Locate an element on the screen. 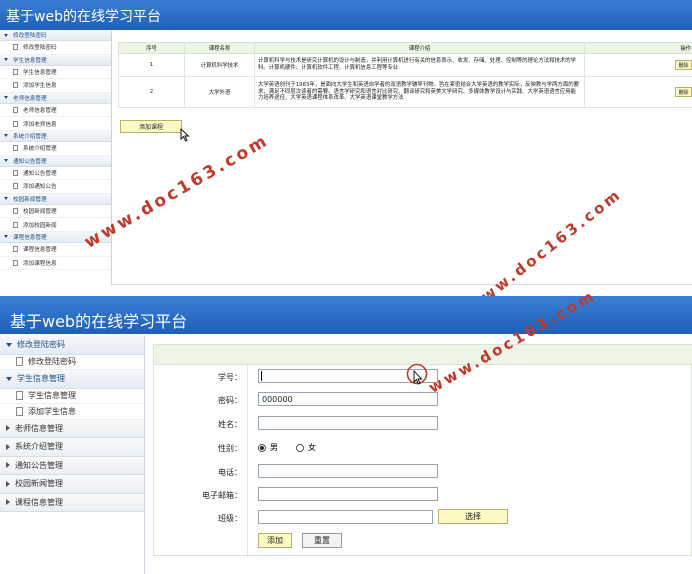 The height and width of the screenshot is (574, 692). sidebar-section-label: 课程信息管理 is located at coordinates (39, 502).